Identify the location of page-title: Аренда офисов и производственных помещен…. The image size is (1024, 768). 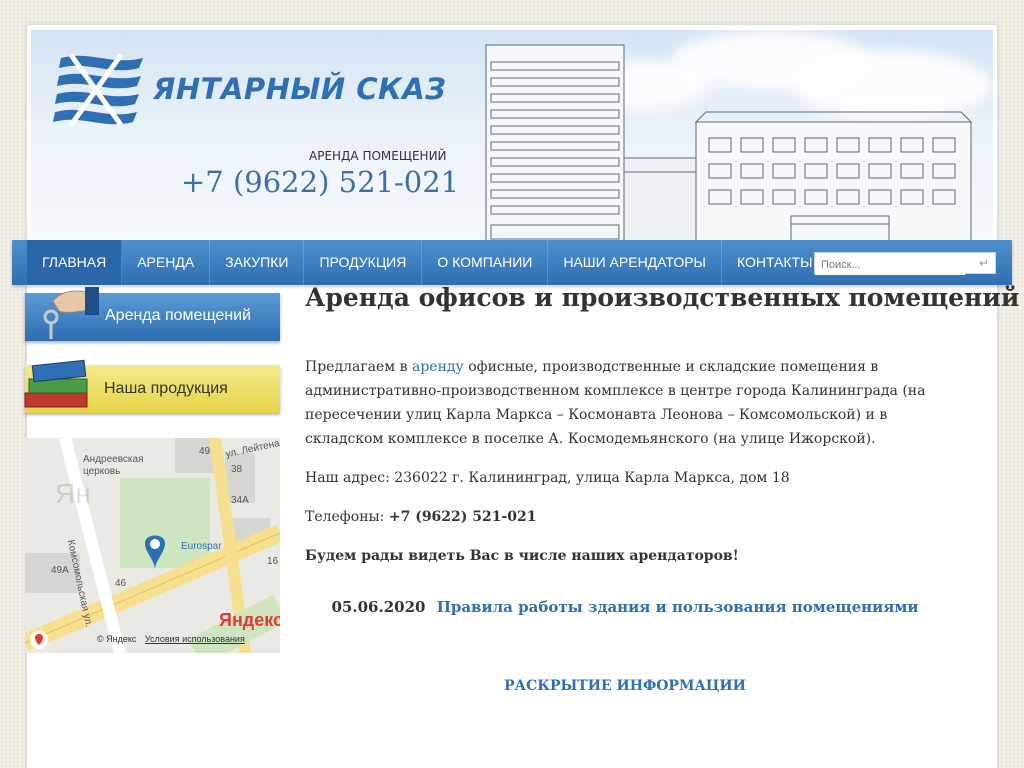
(662, 297).